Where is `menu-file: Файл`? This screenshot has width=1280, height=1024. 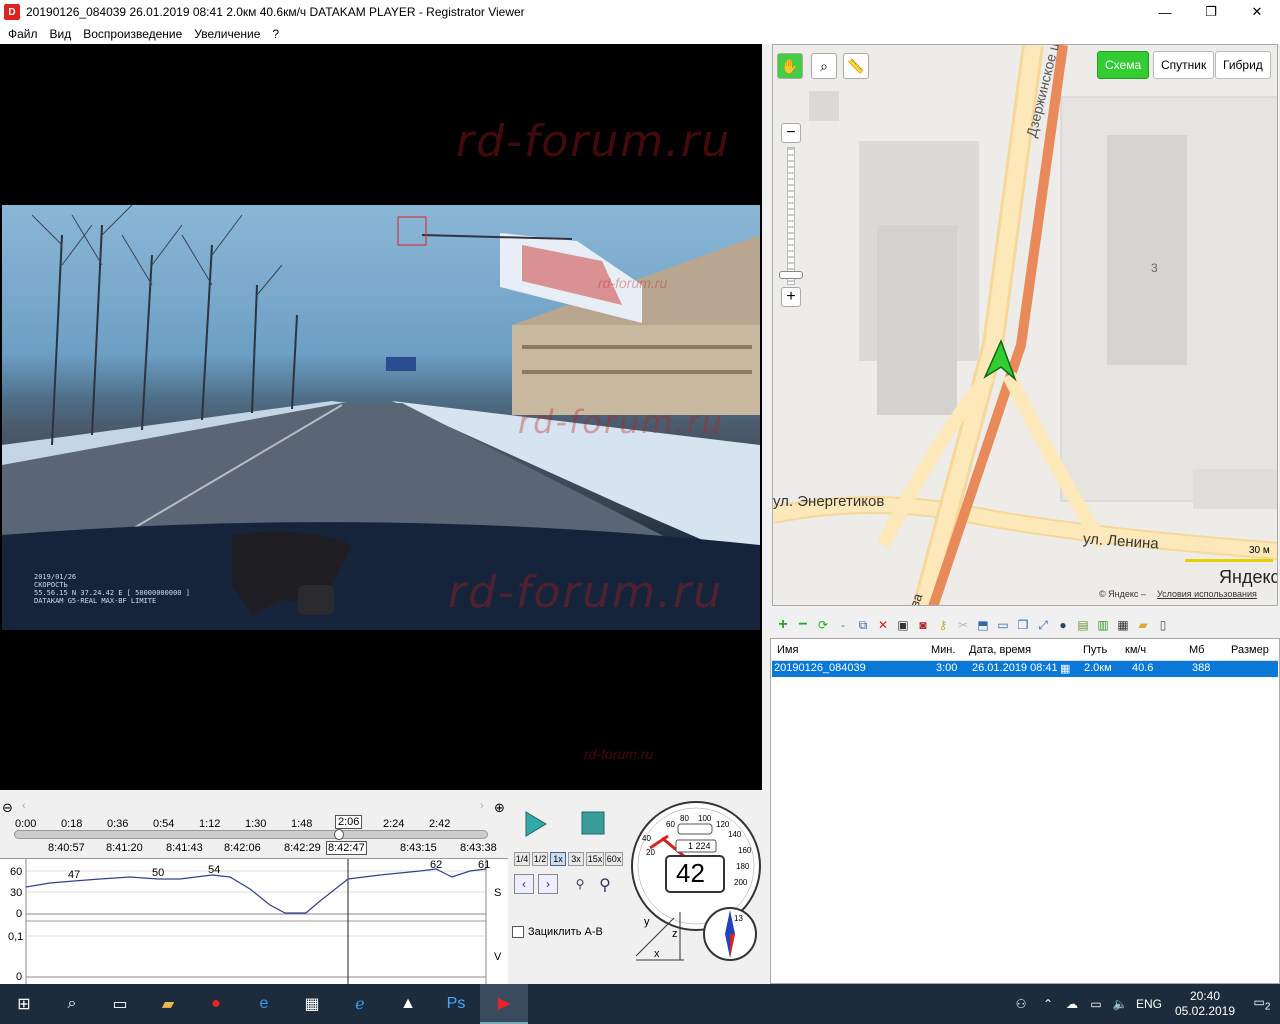
menu-file: Файл is located at coordinates (23, 34).